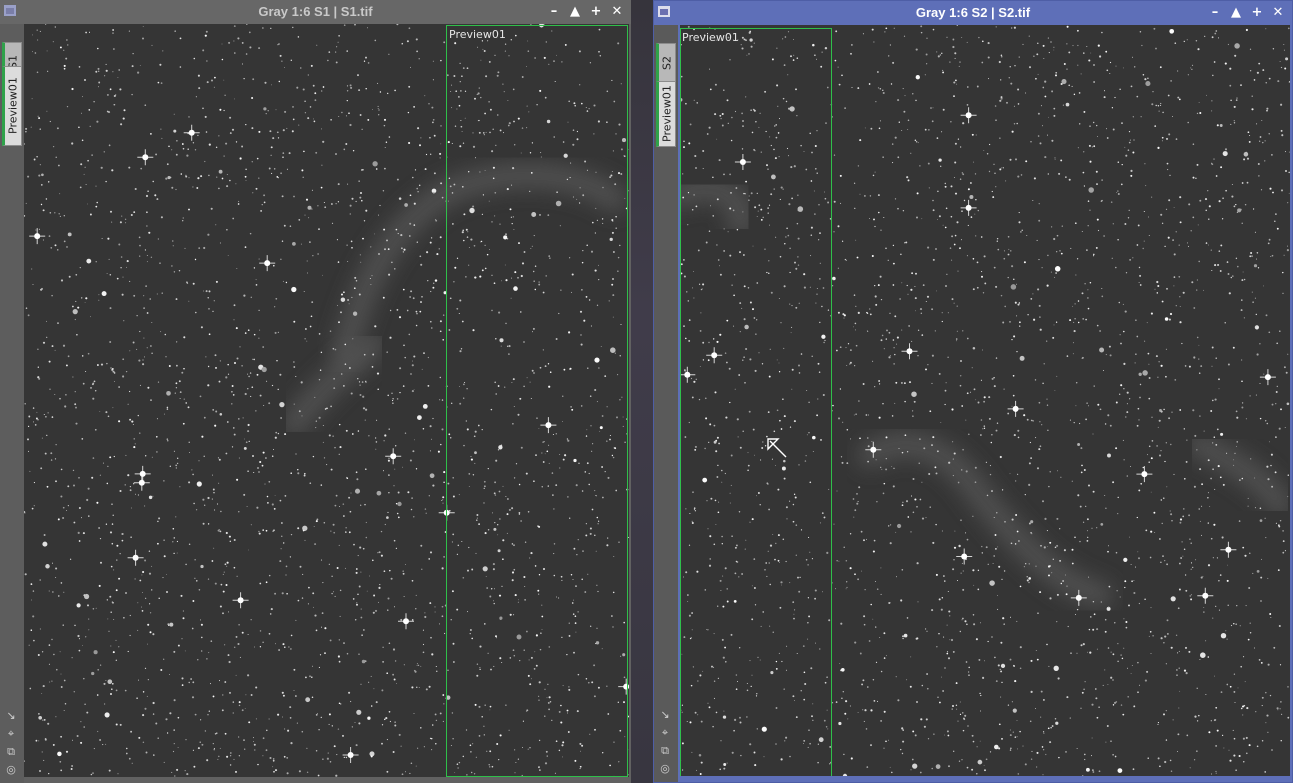  I want to click on view-selector-strip: S2 Preview01 ↘ ⌖ ⧉ ◎, so click(666, 403).